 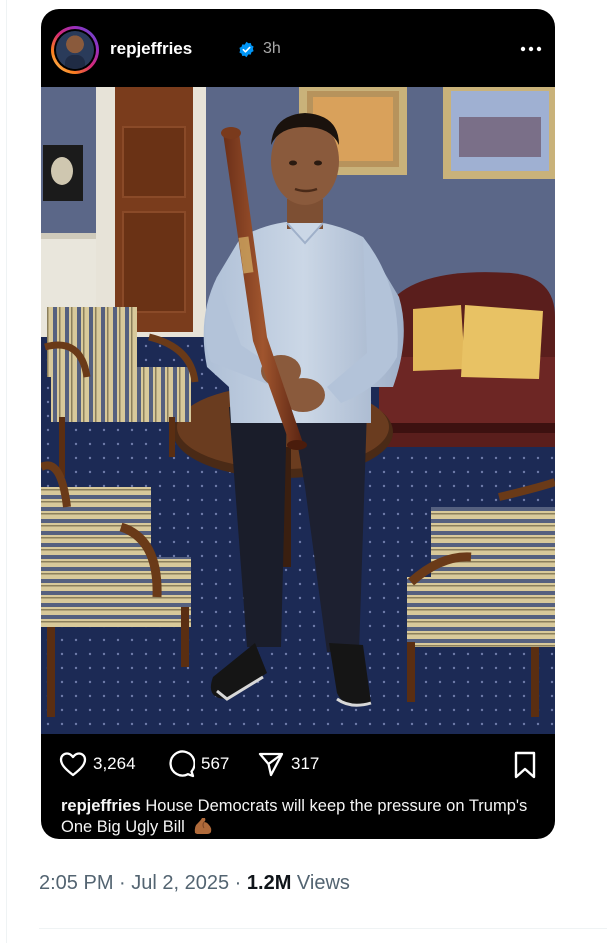 What do you see at coordinates (531, 49) in the screenshot?
I see `more-horizontal-icon` at bounding box center [531, 49].